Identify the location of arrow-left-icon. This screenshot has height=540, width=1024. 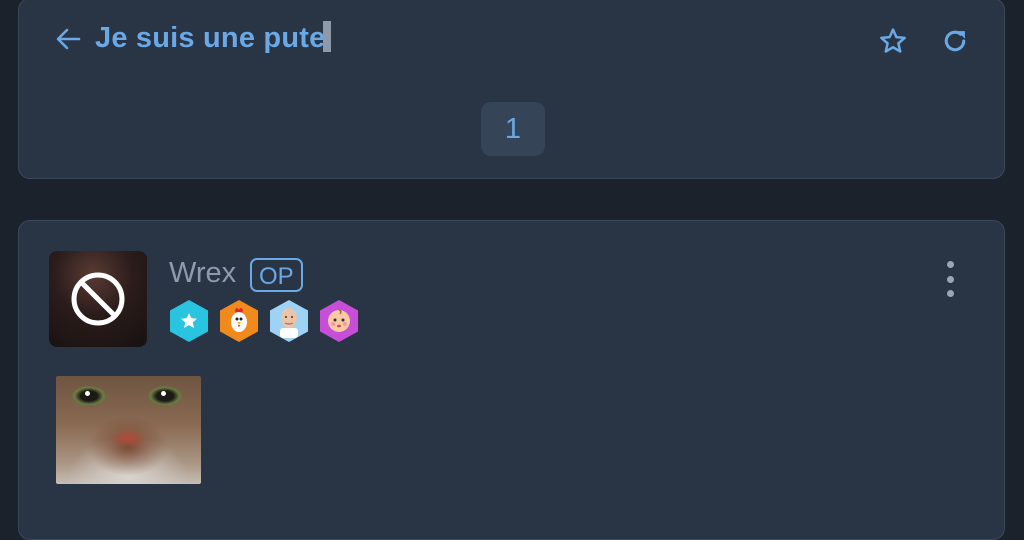
(68, 39).